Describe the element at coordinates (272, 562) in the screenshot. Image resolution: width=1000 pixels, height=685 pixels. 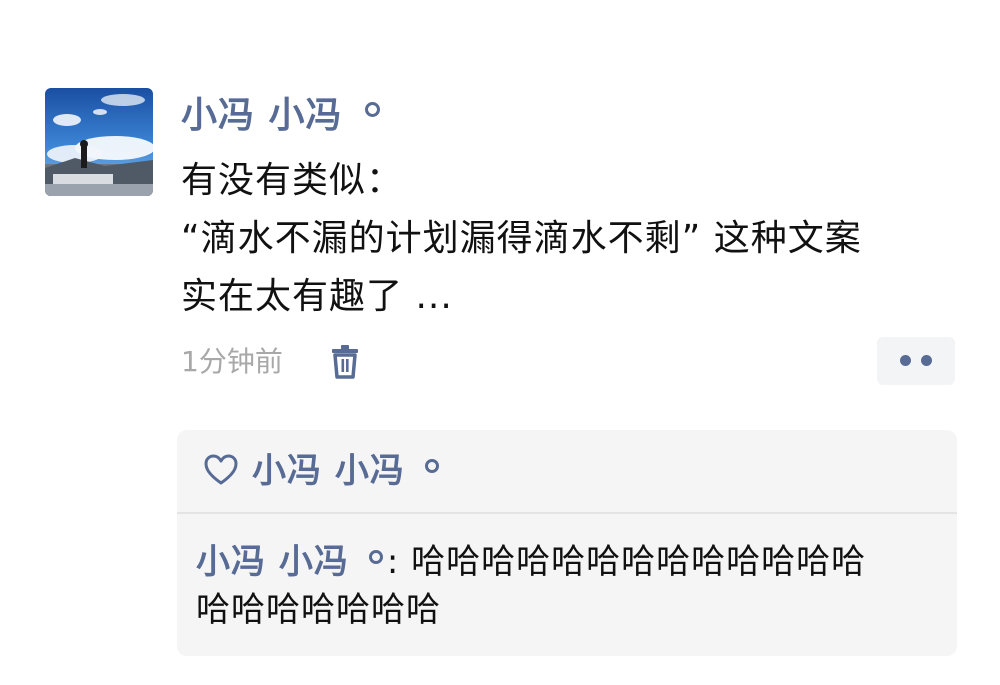
I see `comment-author-text: 小冯 小冯` at that location.